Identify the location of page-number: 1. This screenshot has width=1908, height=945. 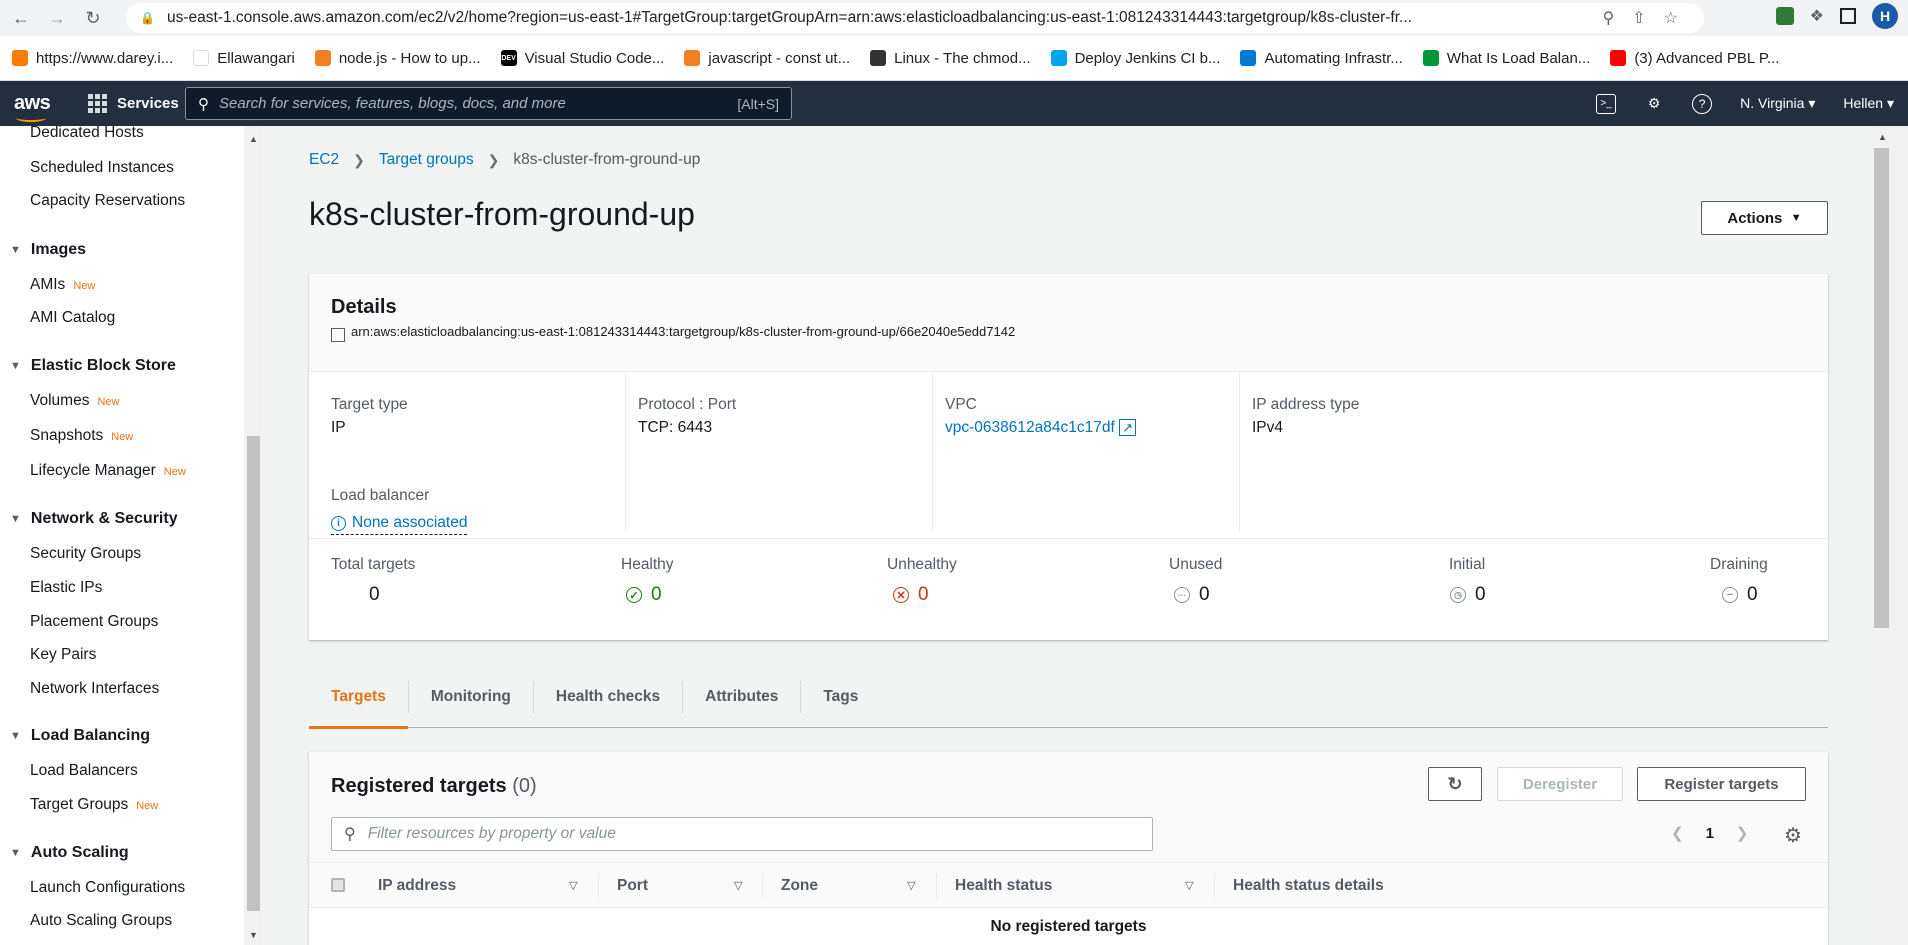
(1710, 833).